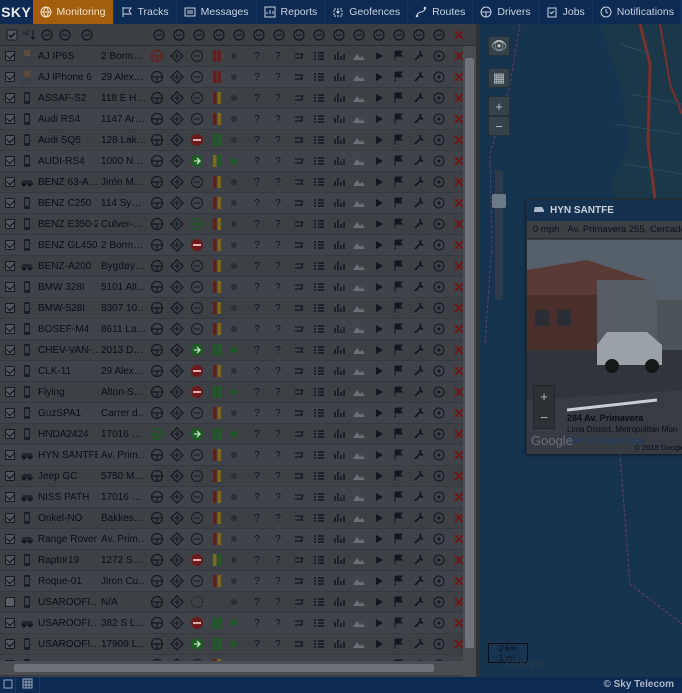 This screenshot has height=693, width=682. What do you see at coordinates (232, 266) in the screenshot?
I see `unit-row: BENZ-A200 Bygdøy…??` at bounding box center [232, 266].